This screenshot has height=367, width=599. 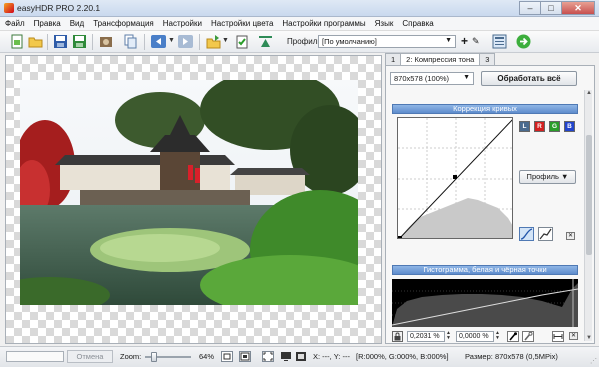 What do you see at coordinates (59, 8) in the screenshot?
I see `window-title: easyHDR PRO 2.20.1` at bounding box center [59, 8].